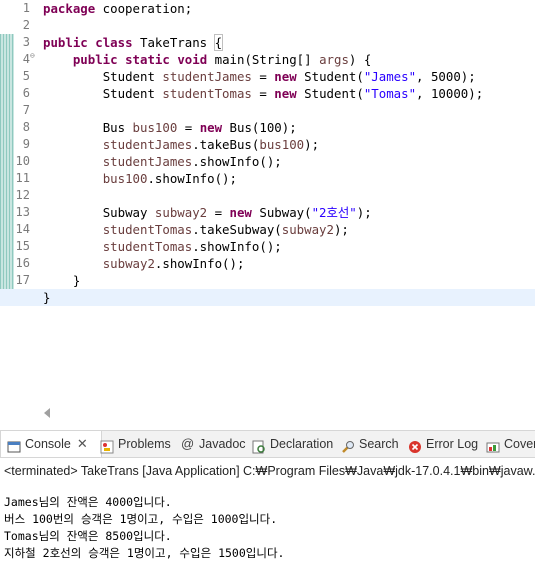 This screenshot has height=562, width=535. I want to click on line-number: 8, so click(26, 127).